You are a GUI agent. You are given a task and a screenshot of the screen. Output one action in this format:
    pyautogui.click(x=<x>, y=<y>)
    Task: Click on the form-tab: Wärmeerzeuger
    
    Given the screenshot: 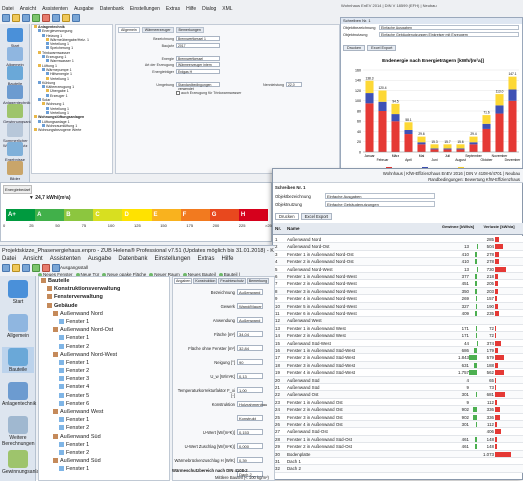 What is the action you would take?
    pyautogui.click(x=158, y=30)
    